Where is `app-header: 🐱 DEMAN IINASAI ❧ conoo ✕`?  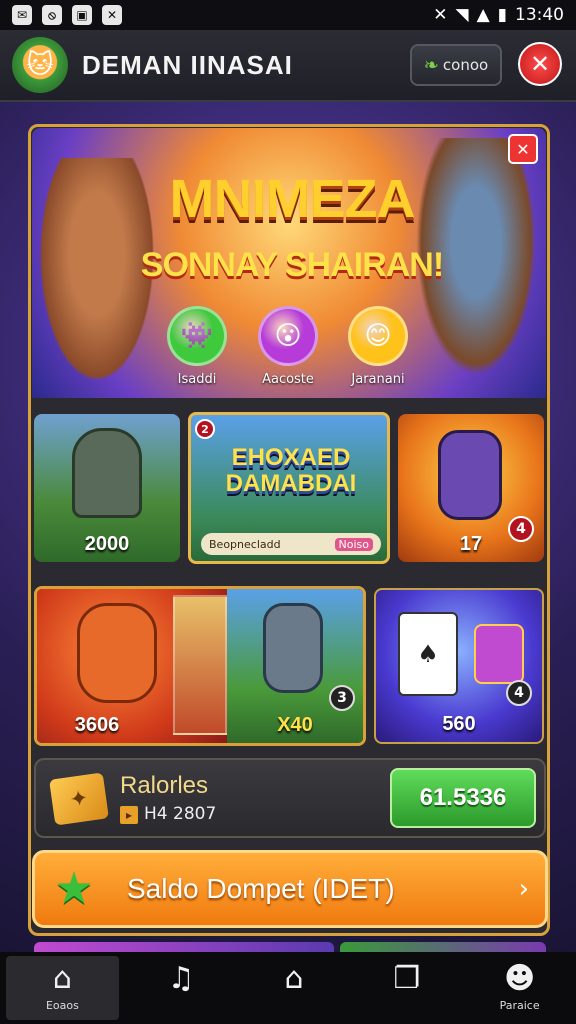
app-header: 🐱 DEMAN IINASAI ❧ conoo ✕ is located at coordinates (288, 66).